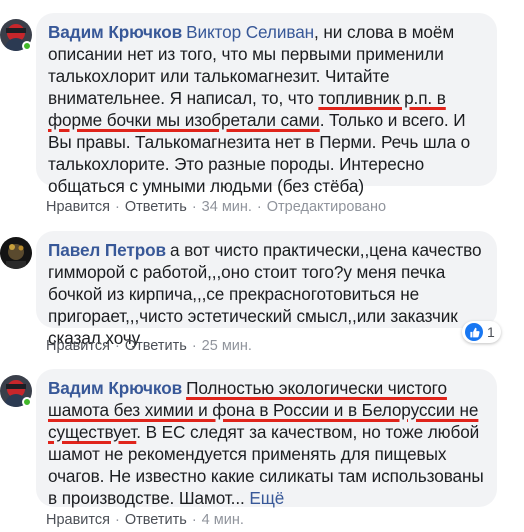 The image size is (524, 532). What do you see at coordinates (107, 250) in the screenshot?
I see `comment-author: Павел Петров` at bounding box center [107, 250].